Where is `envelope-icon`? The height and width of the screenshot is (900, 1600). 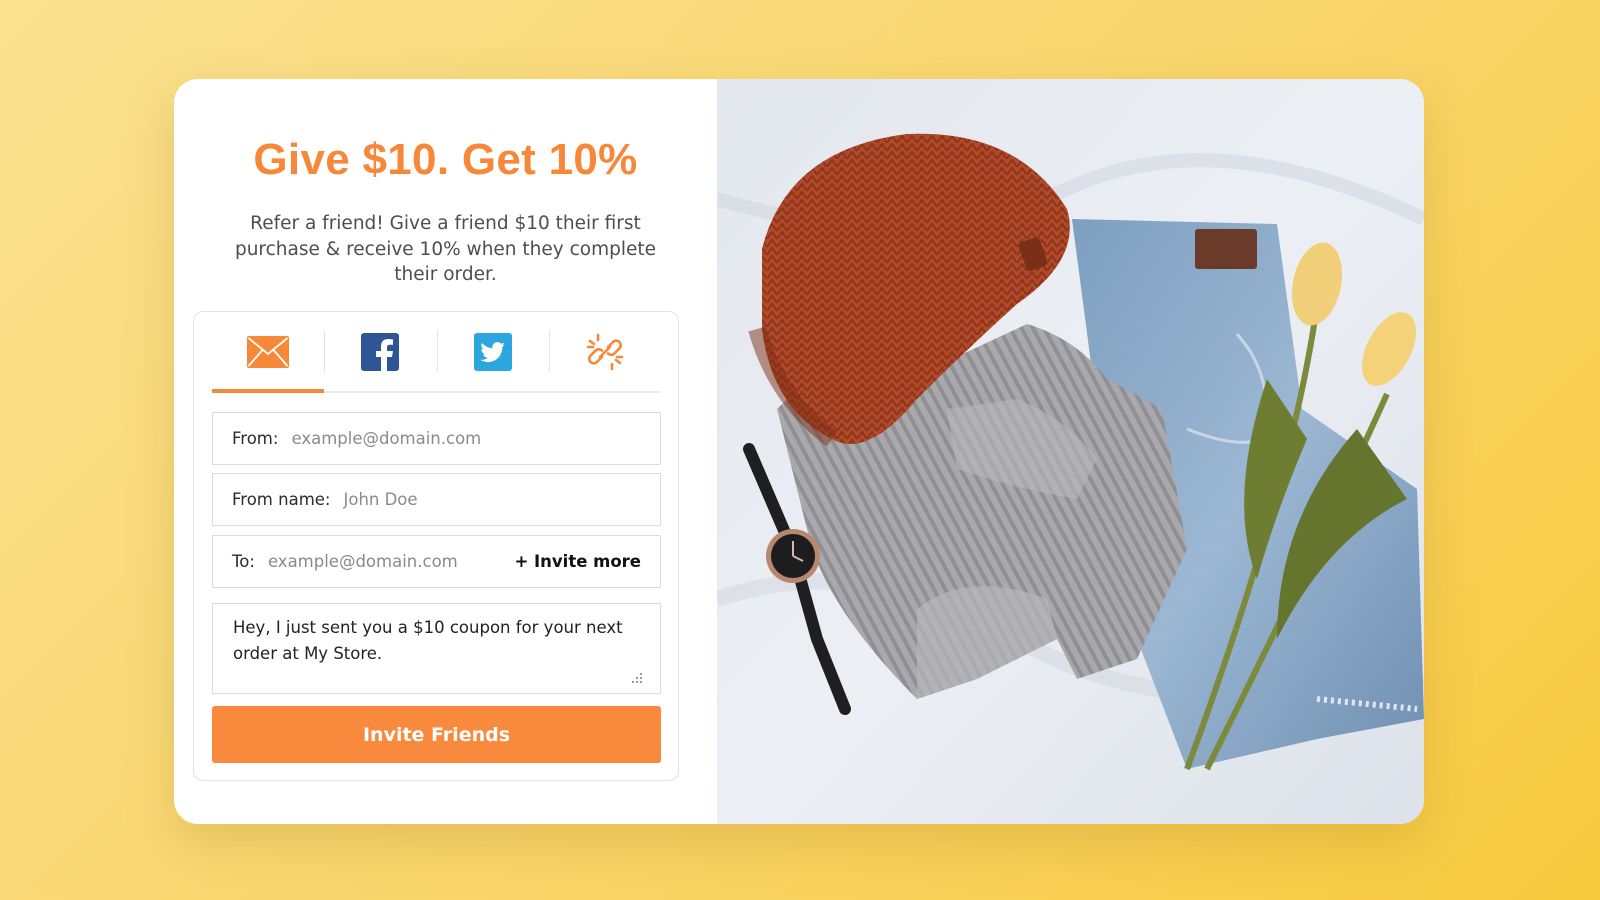
envelope-icon is located at coordinates (268, 351).